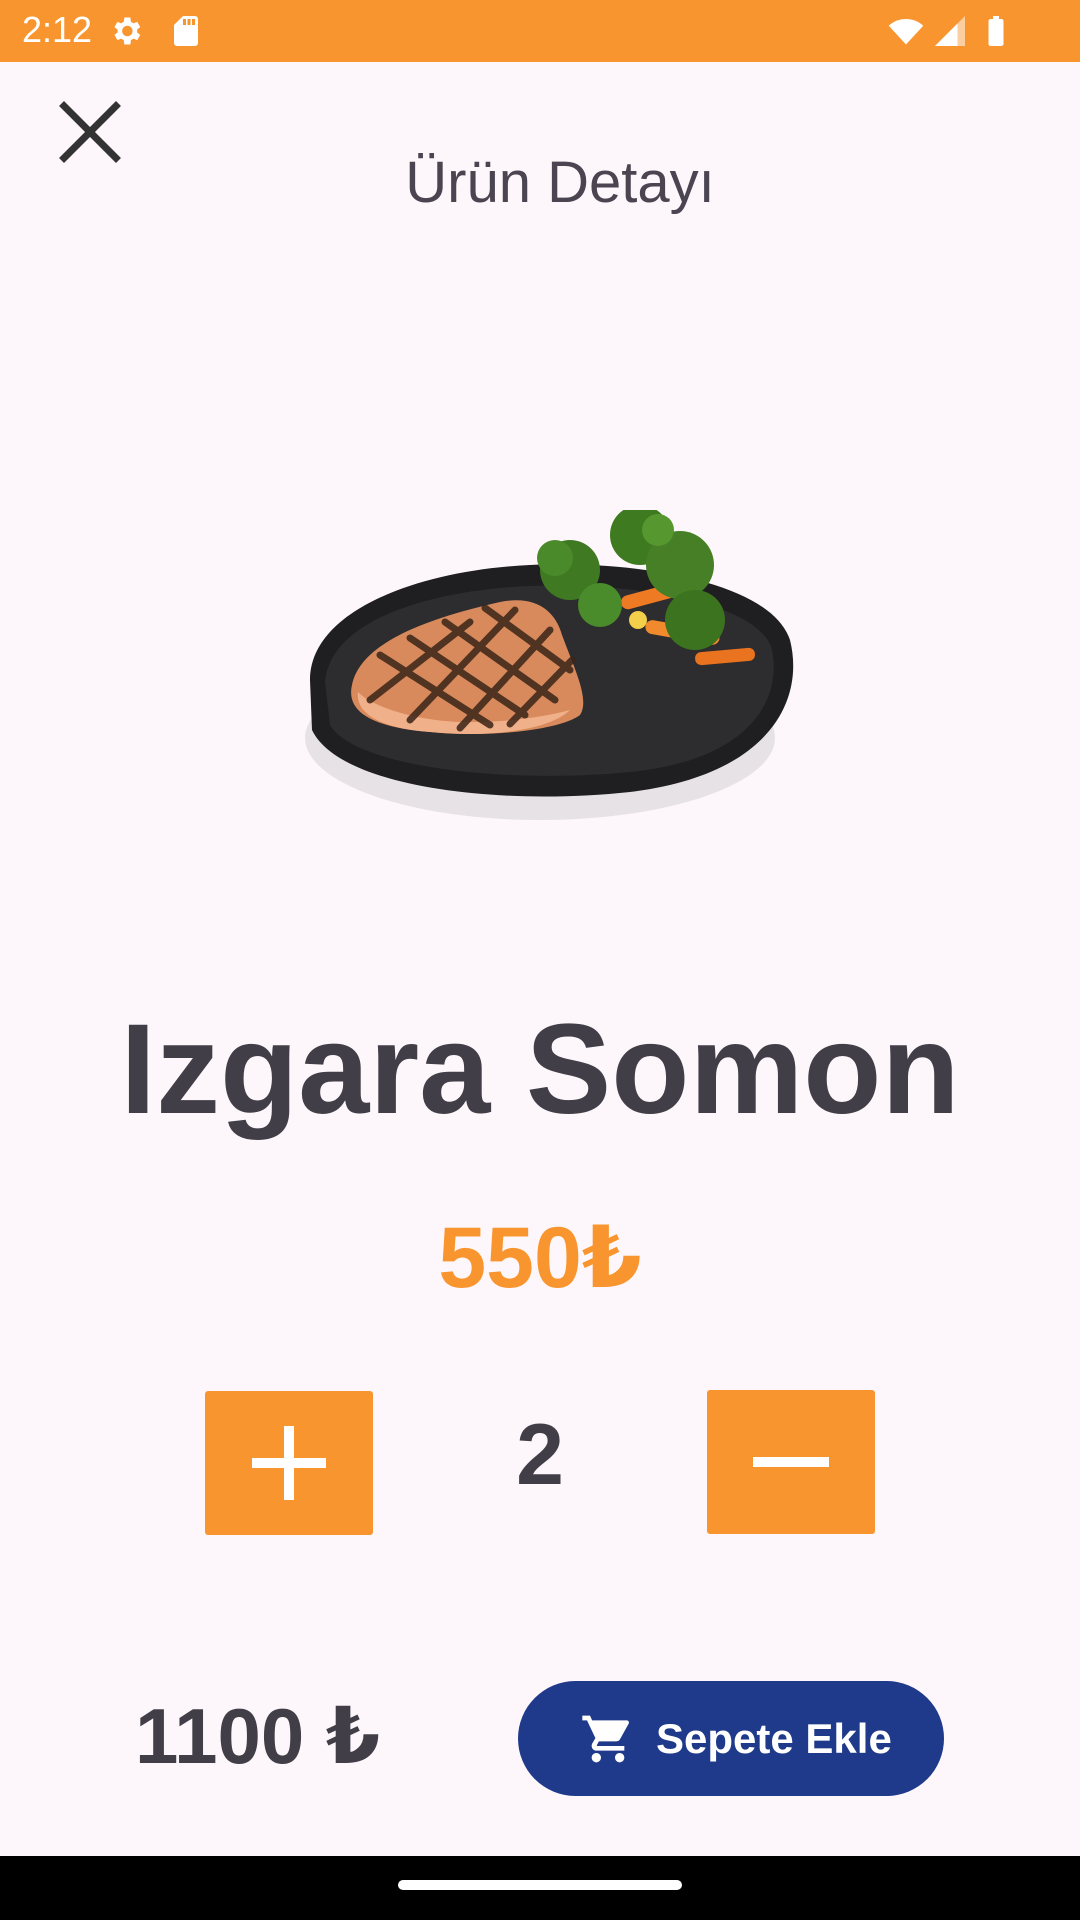  I want to click on total-price: 1100 ₺, so click(258, 1736).